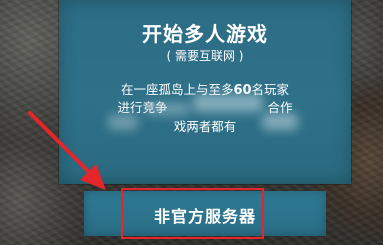  Describe the element at coordinates (205, 34) in the screenshot. I see `panel-title: 开始多人游戏` at that location.